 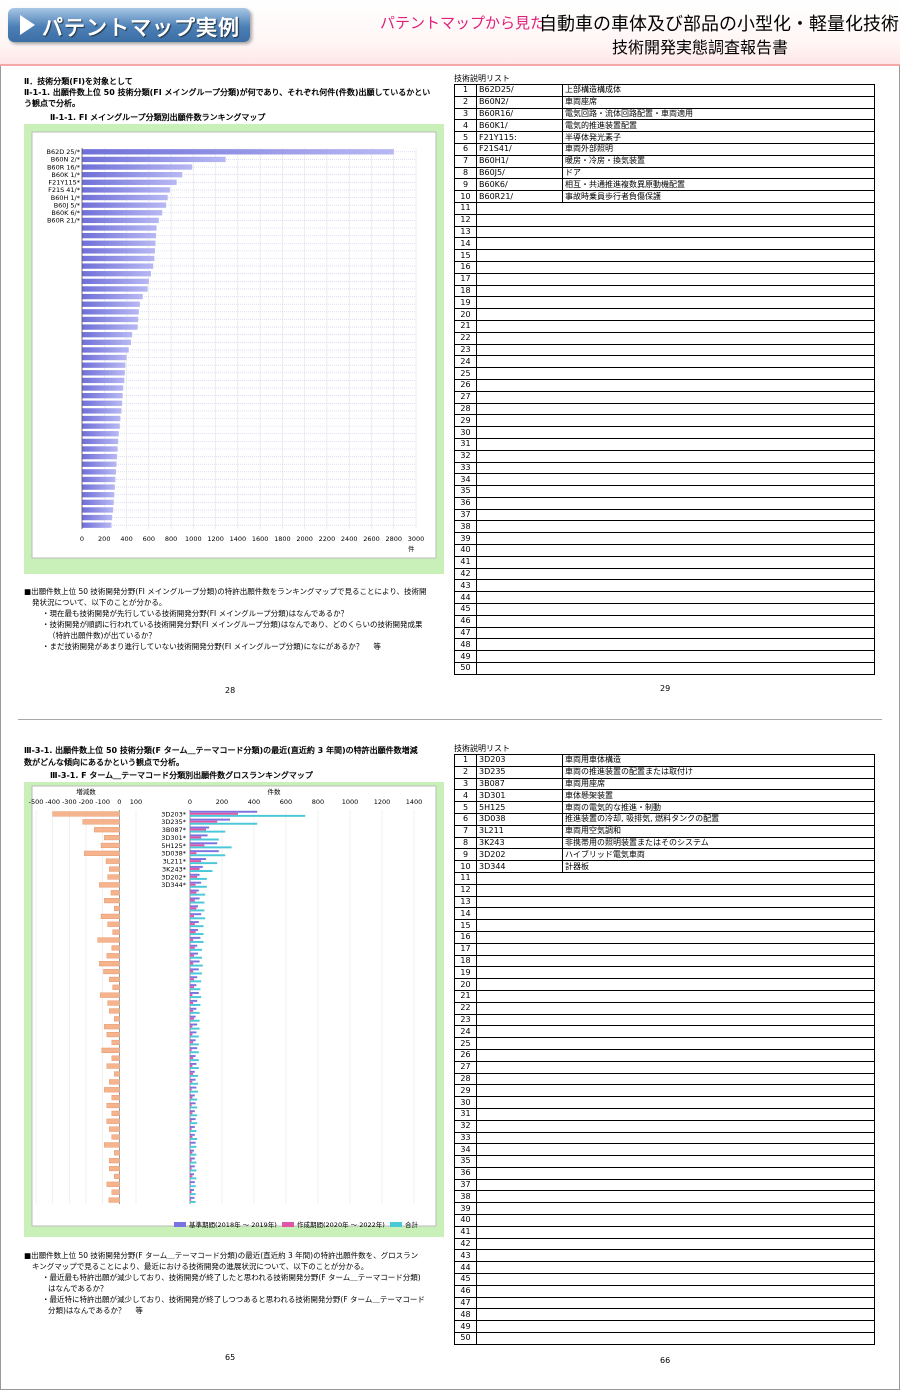 What do you see at coordinates (158, 117) in the screenshot?
I see `chart-title: Ⅱ-1-1. FI メイングループ分類別出願件数ランキングマップ` at bounding box center [158, 117].